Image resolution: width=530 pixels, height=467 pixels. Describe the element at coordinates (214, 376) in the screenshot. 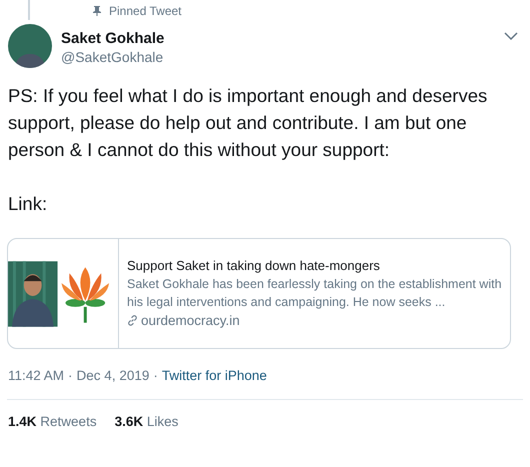

I see `source-link: Twitter for iPhone` at that location.